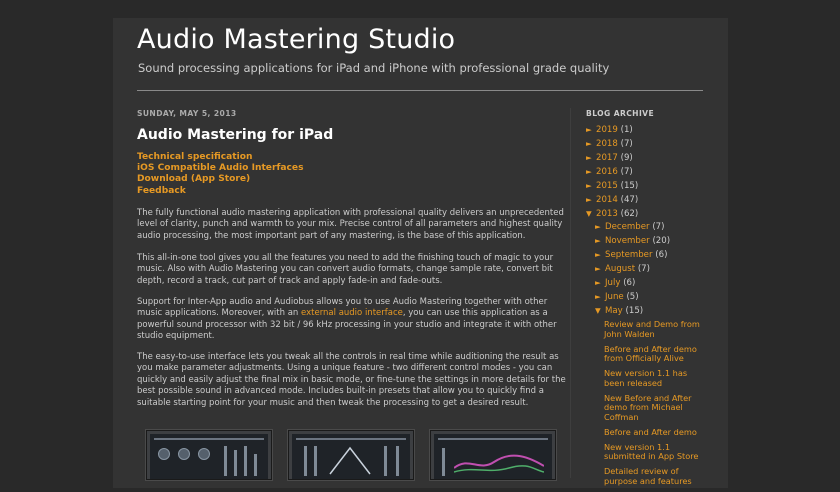 This screenshot has height=492, width=840. Describe the element at coordinates (620, 269) in the screenshot. I see `archive-month-link: August` at that location.